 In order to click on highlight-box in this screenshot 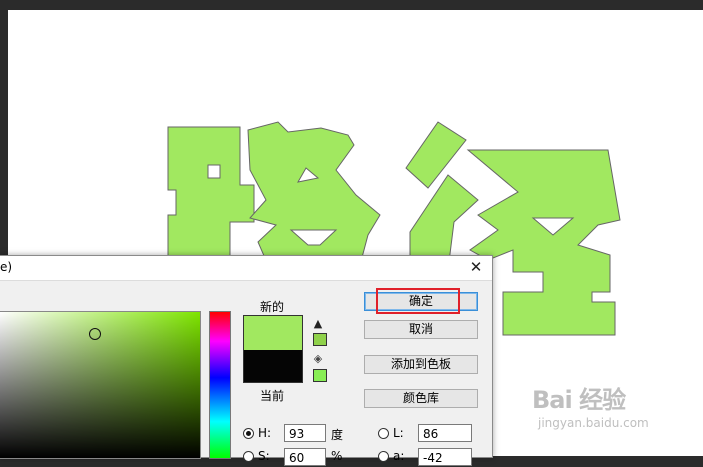, I will do `click(418, 301)`.